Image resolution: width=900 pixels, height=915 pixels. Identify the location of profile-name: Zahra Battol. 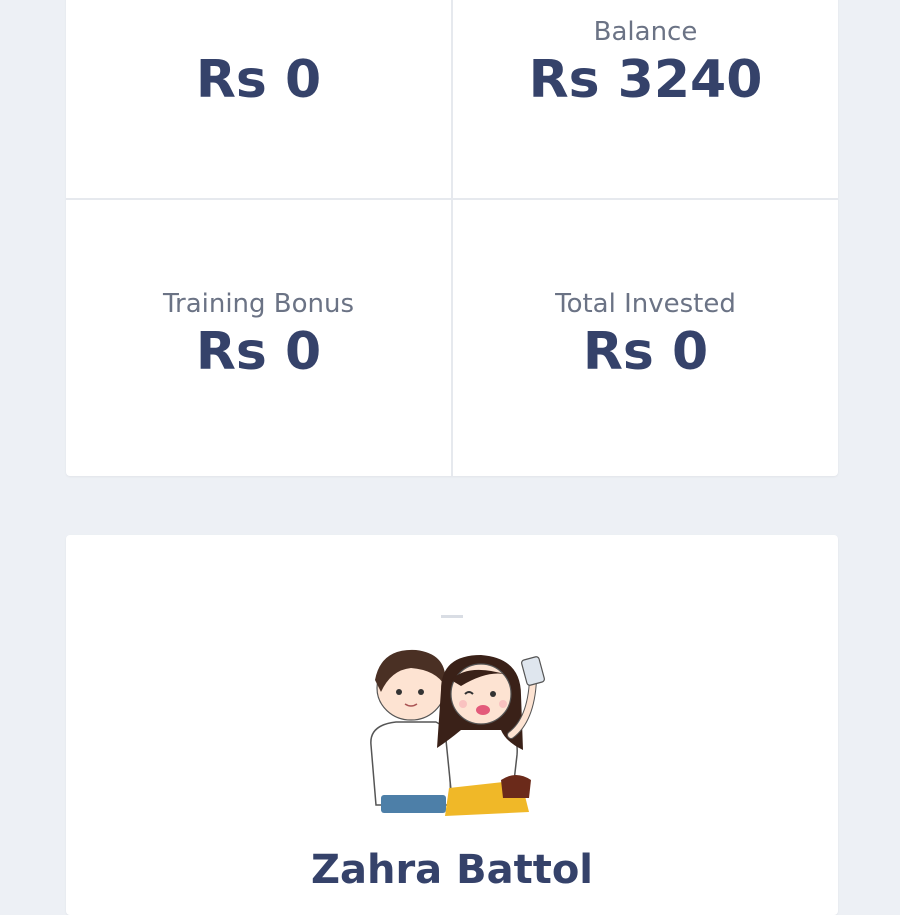
(452, 870).